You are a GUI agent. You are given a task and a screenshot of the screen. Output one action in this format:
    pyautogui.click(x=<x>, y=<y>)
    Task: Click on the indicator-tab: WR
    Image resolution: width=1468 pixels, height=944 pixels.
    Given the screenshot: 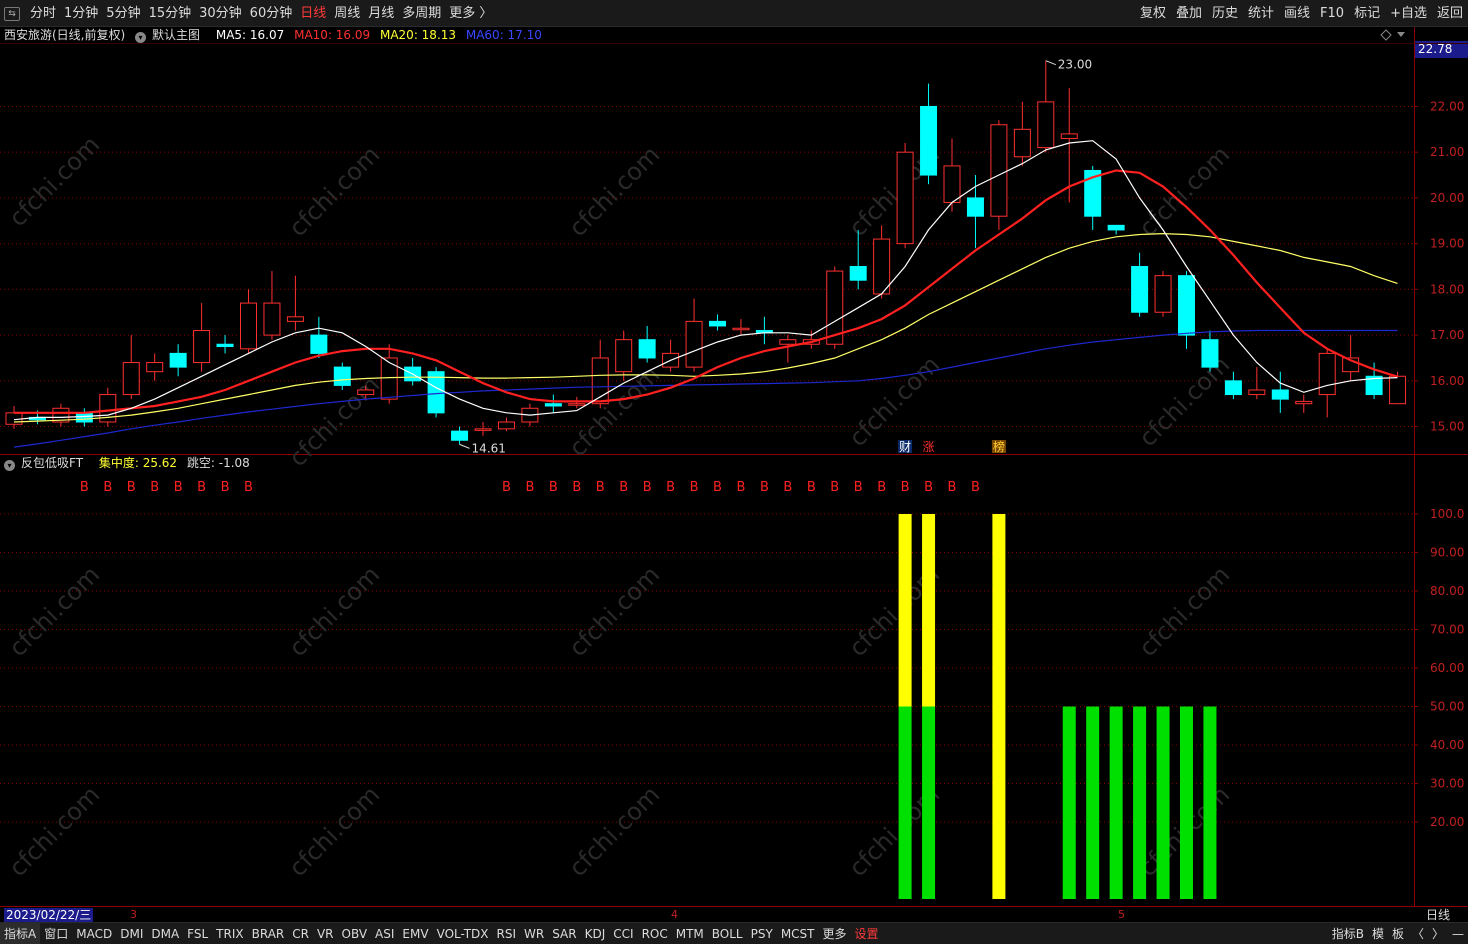 What is the action you would take?
    pyautogui.click(x=534, y=933)
    